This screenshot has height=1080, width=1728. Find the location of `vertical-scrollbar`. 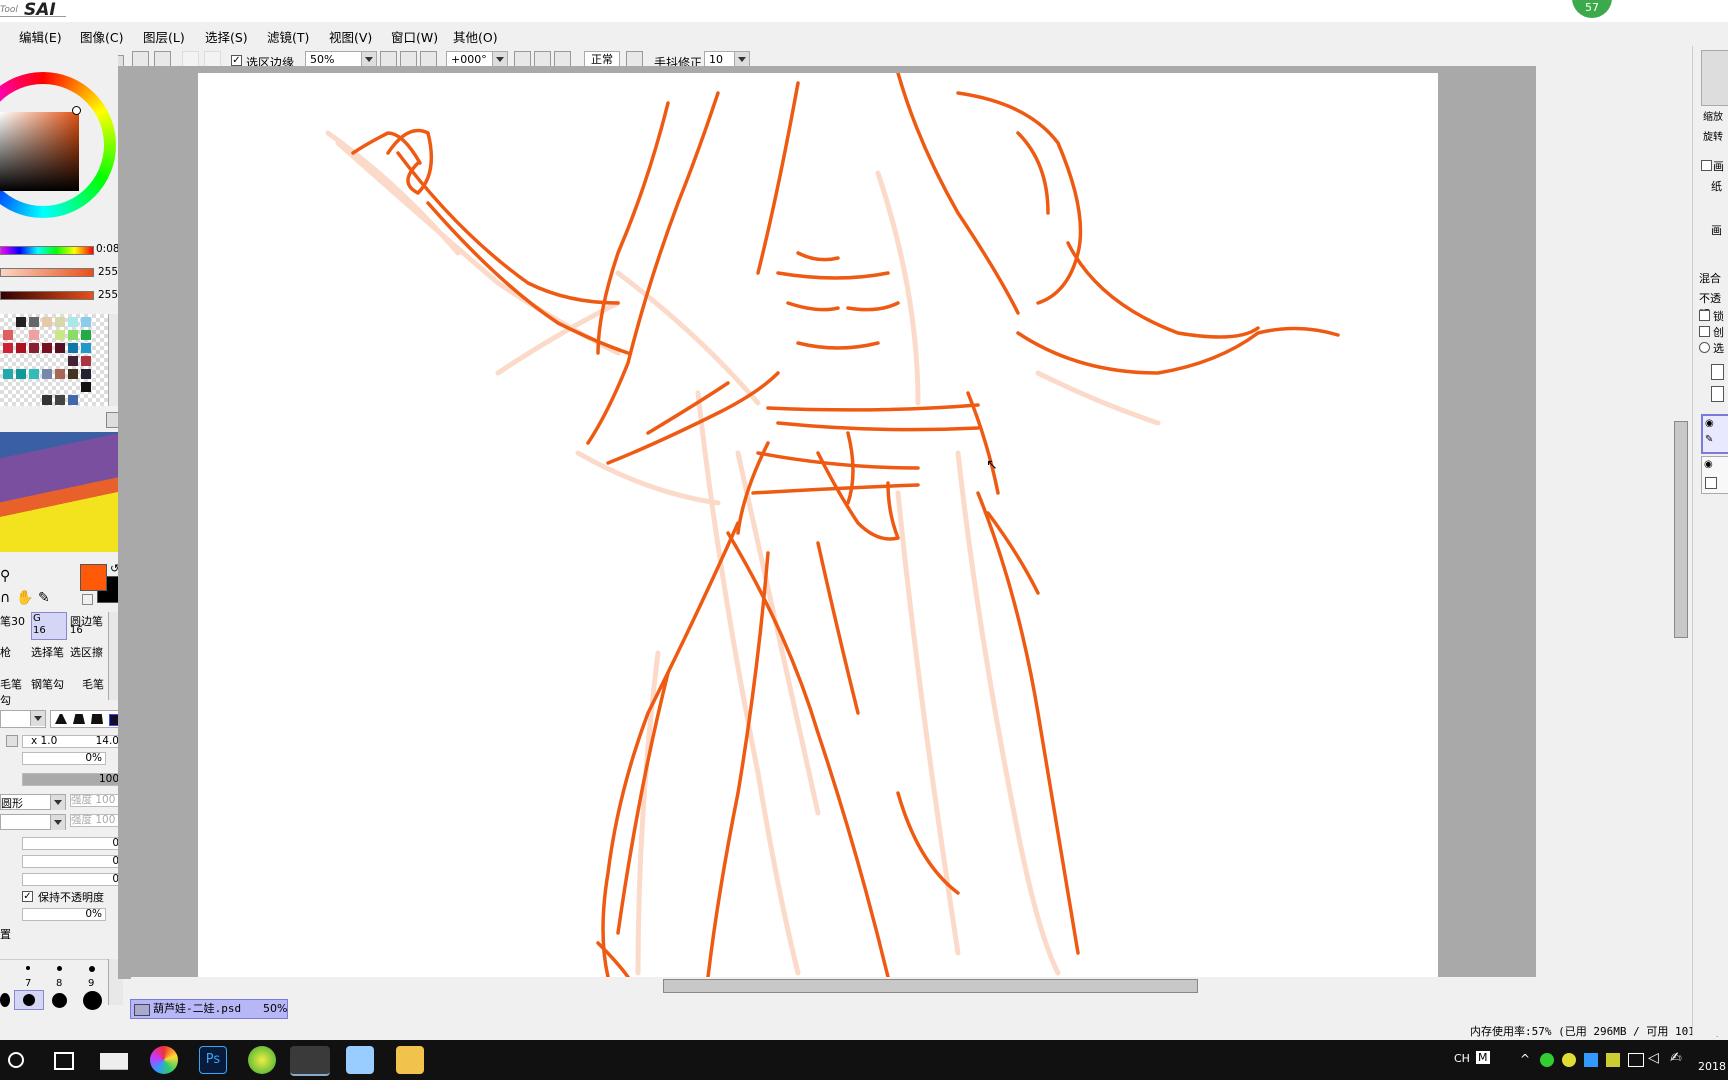

vertical-scrollbar is located at coordinates (1680, 525).